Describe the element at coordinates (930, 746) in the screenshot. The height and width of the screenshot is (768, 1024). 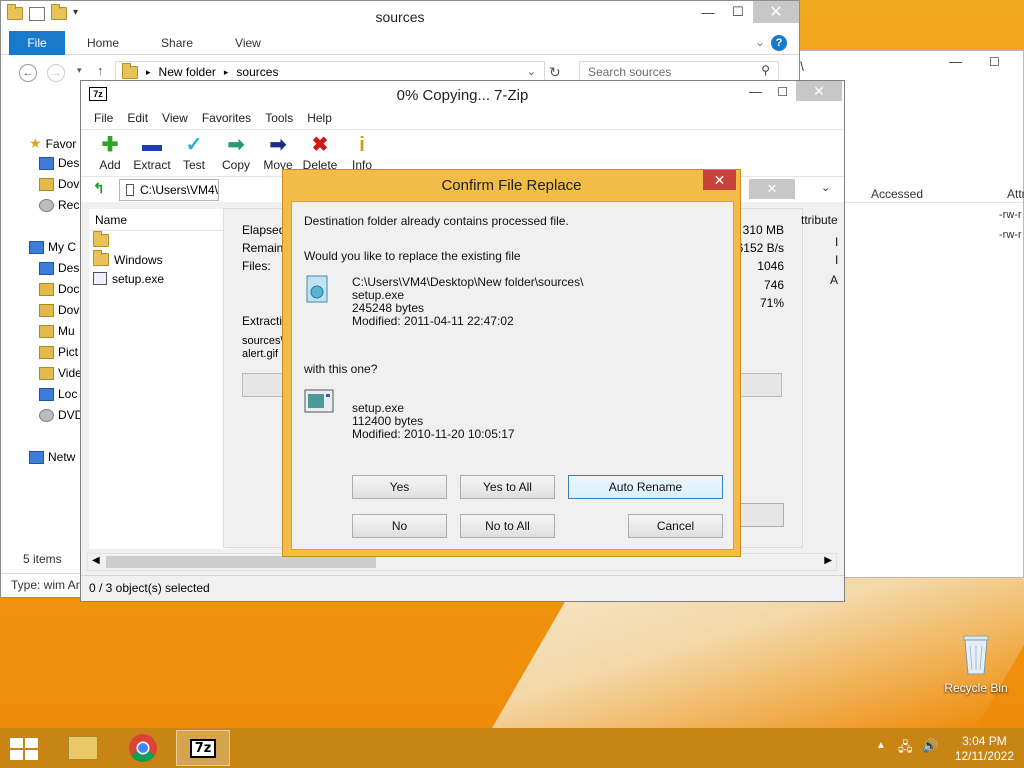
I see `volume-icon: 🔊` at that location.